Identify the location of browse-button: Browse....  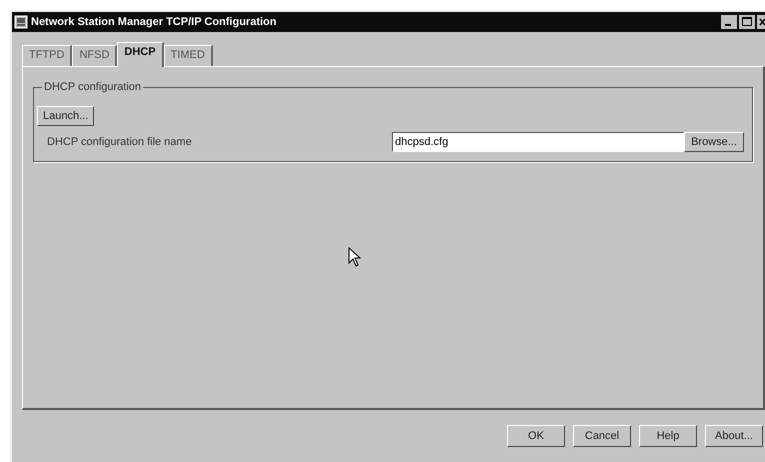
(714, 142).